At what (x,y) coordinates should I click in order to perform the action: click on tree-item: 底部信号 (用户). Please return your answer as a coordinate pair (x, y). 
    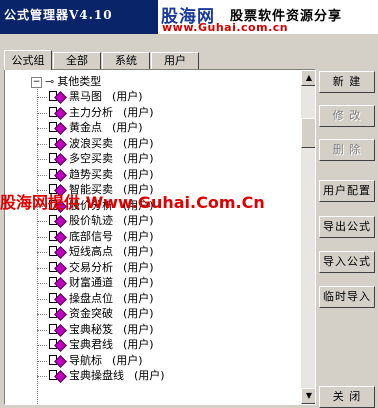
    Looking at the image, I should click on (95, 237).